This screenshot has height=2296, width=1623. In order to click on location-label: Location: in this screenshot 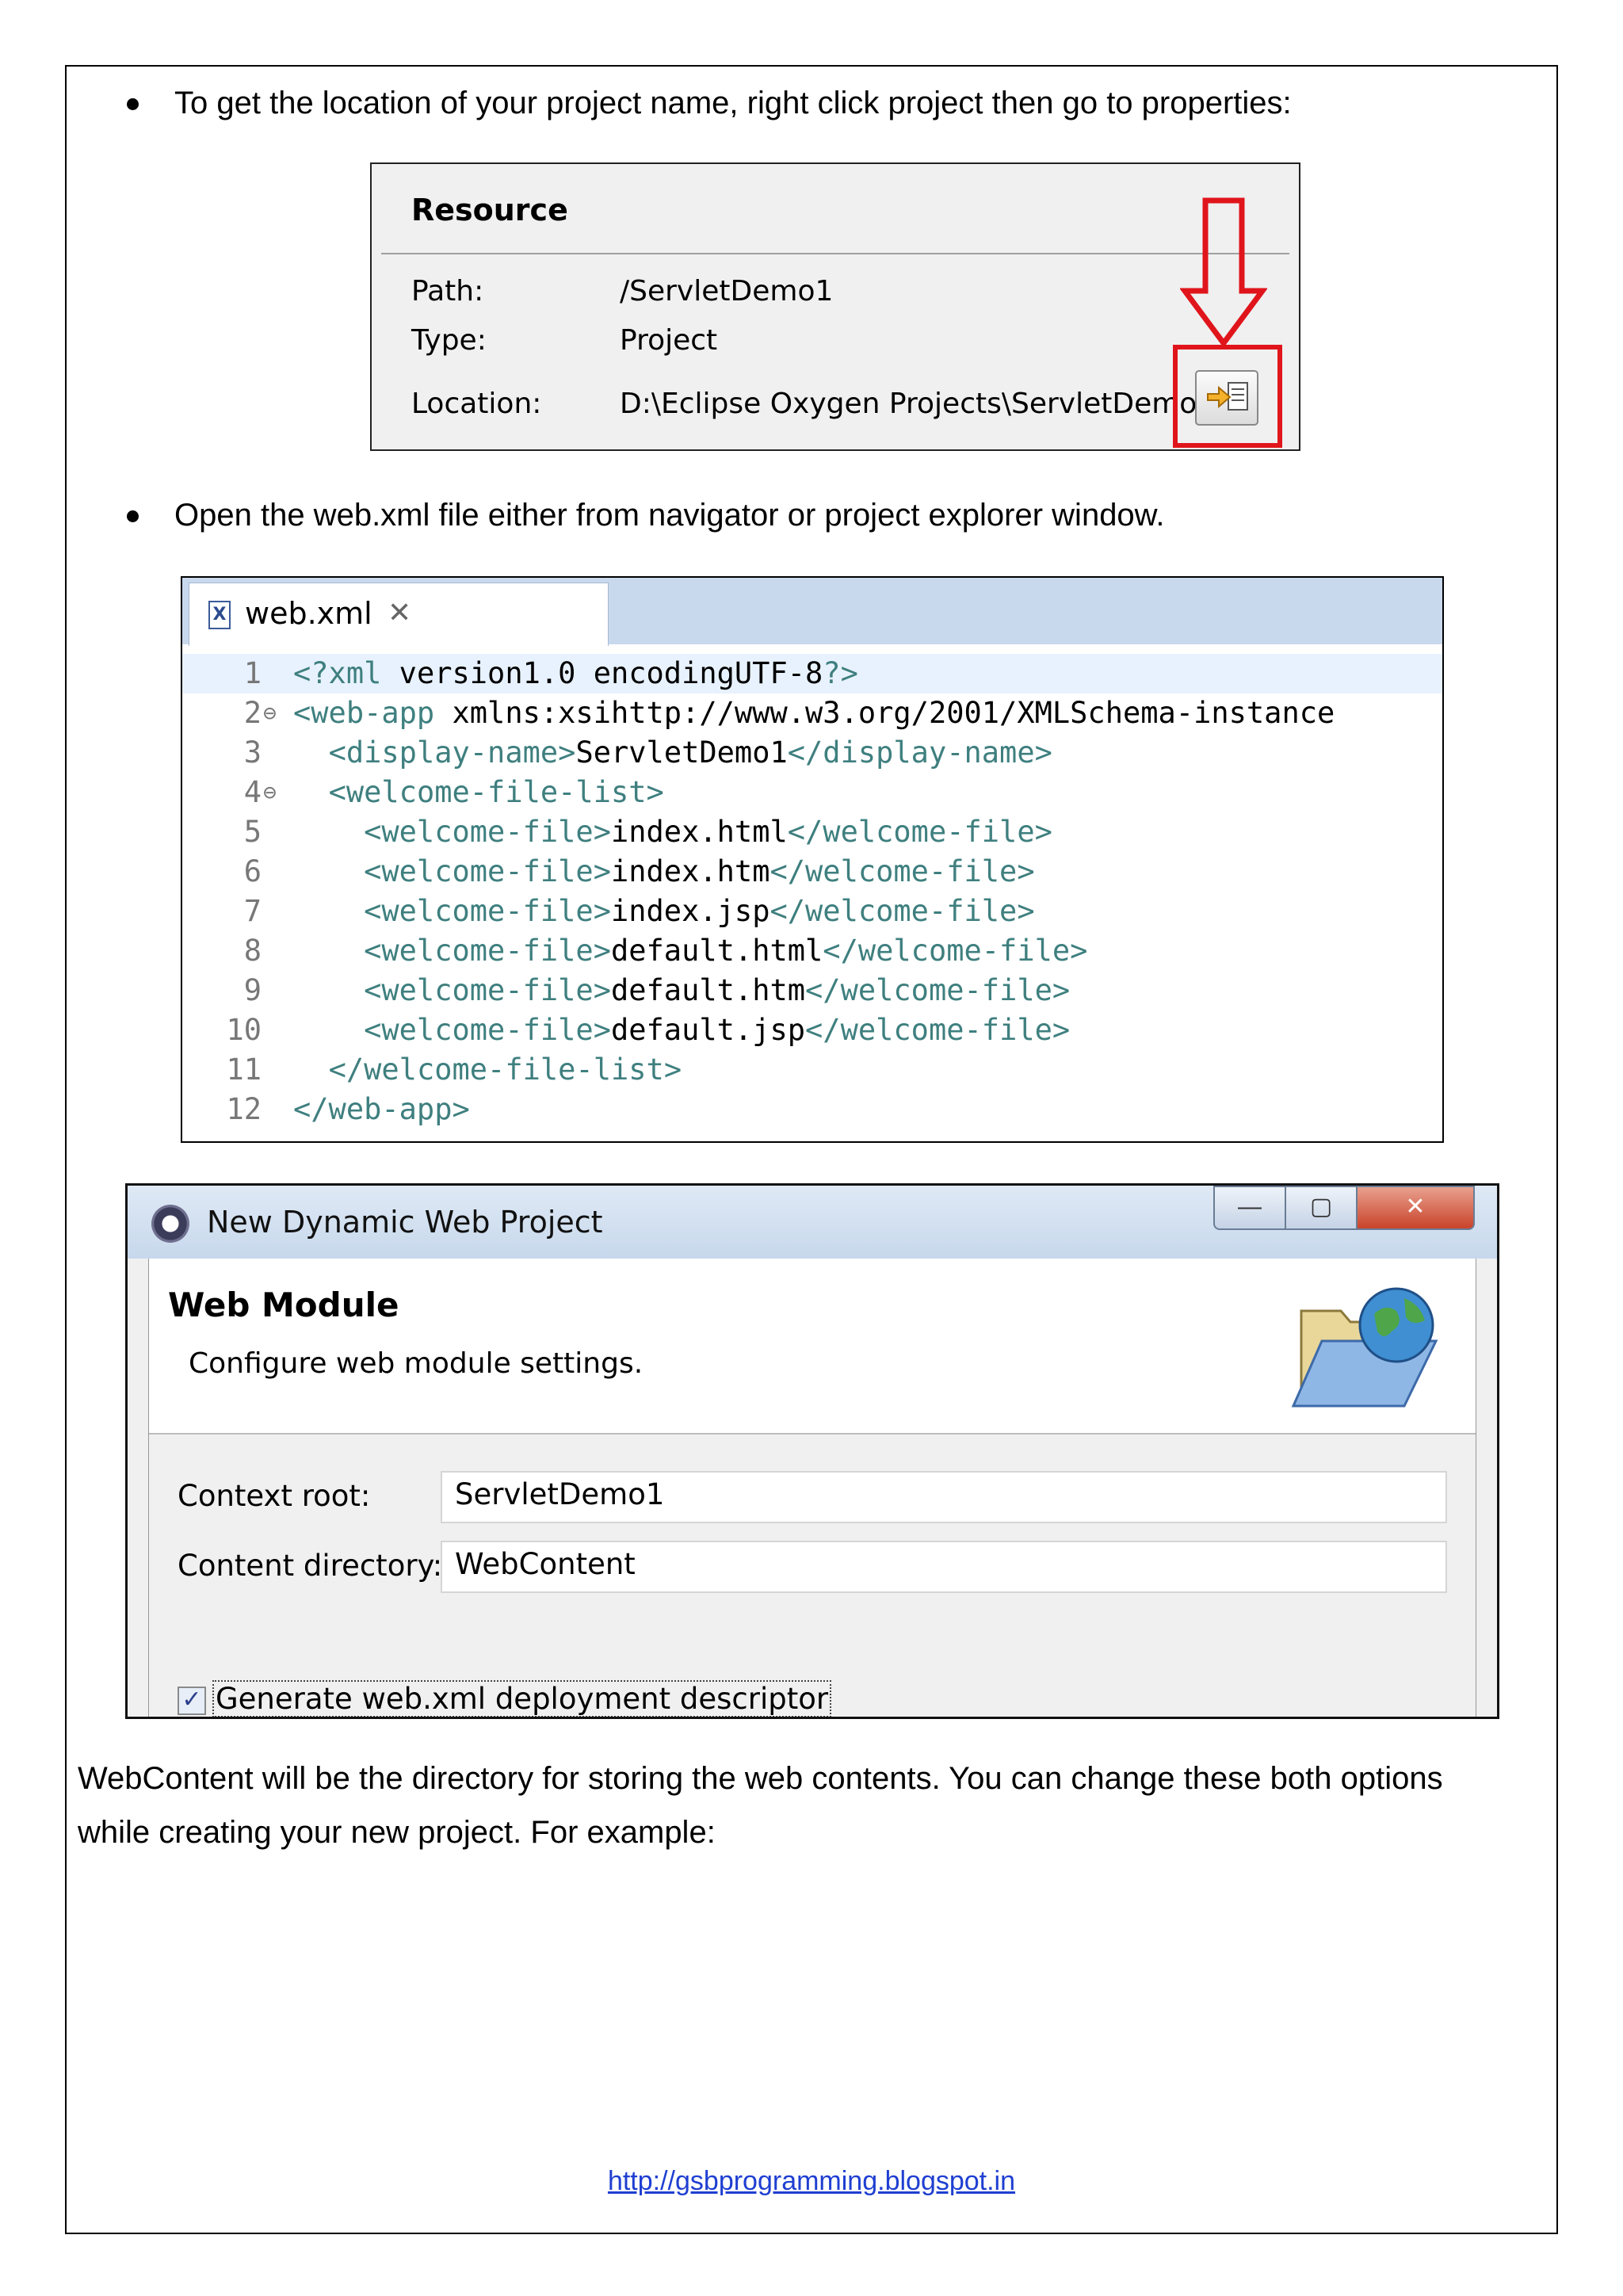, I will do `click(477, 404)`.